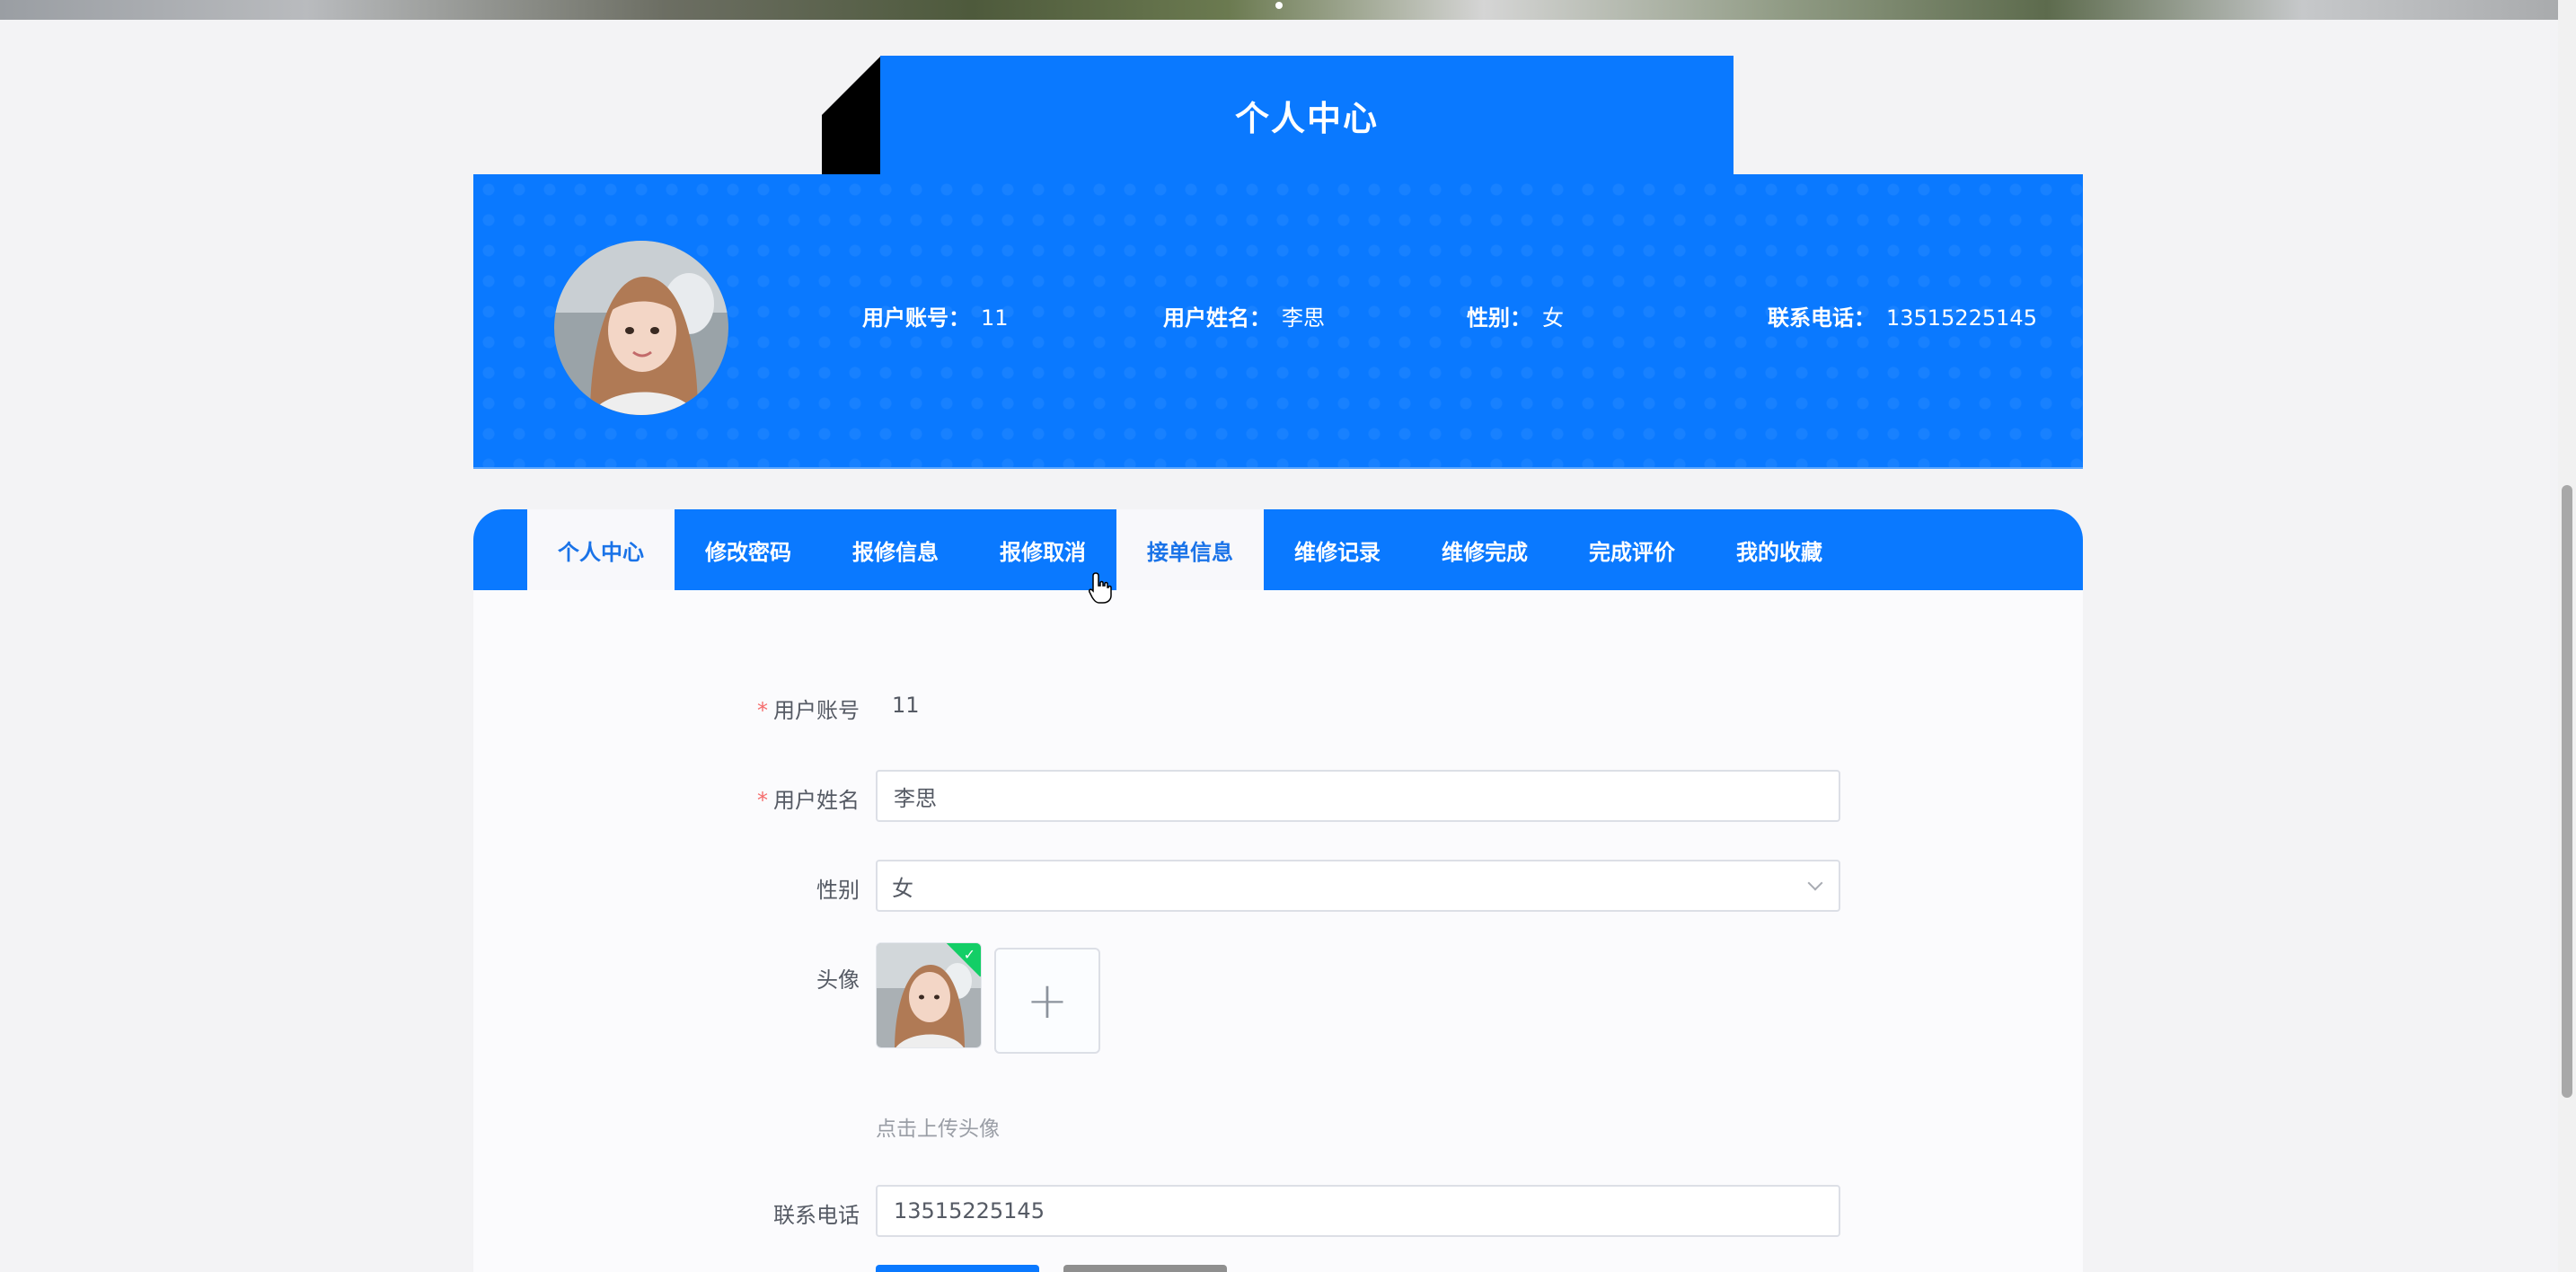 The image size is (2576, 1272). Describe the element at coordinates (838, 890) in the screenshot. I see `gender-label: 性别` at that location.